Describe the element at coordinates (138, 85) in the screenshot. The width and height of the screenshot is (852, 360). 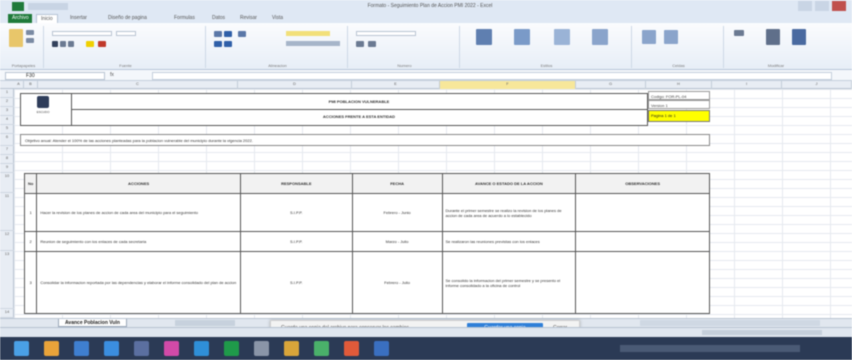
I see `column-header: C` at that location.